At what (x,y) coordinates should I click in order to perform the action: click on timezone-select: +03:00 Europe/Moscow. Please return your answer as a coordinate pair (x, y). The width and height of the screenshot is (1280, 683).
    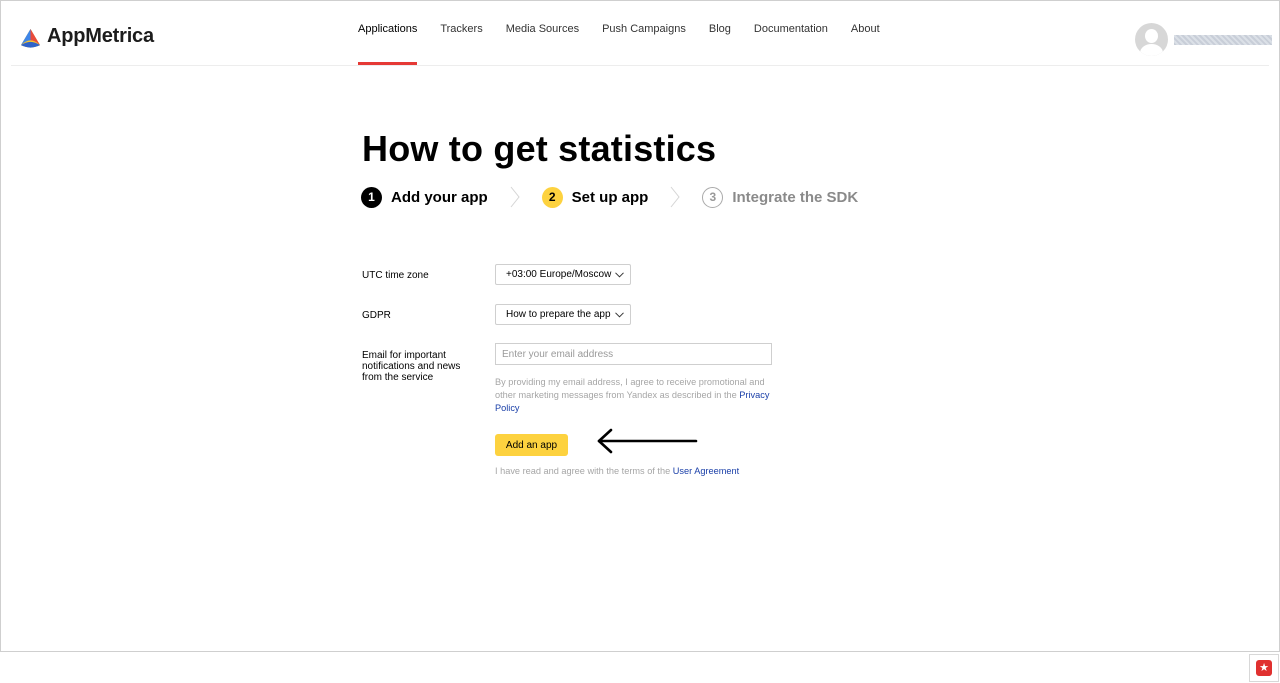
    Looking at the image, I should click on (563, 274).